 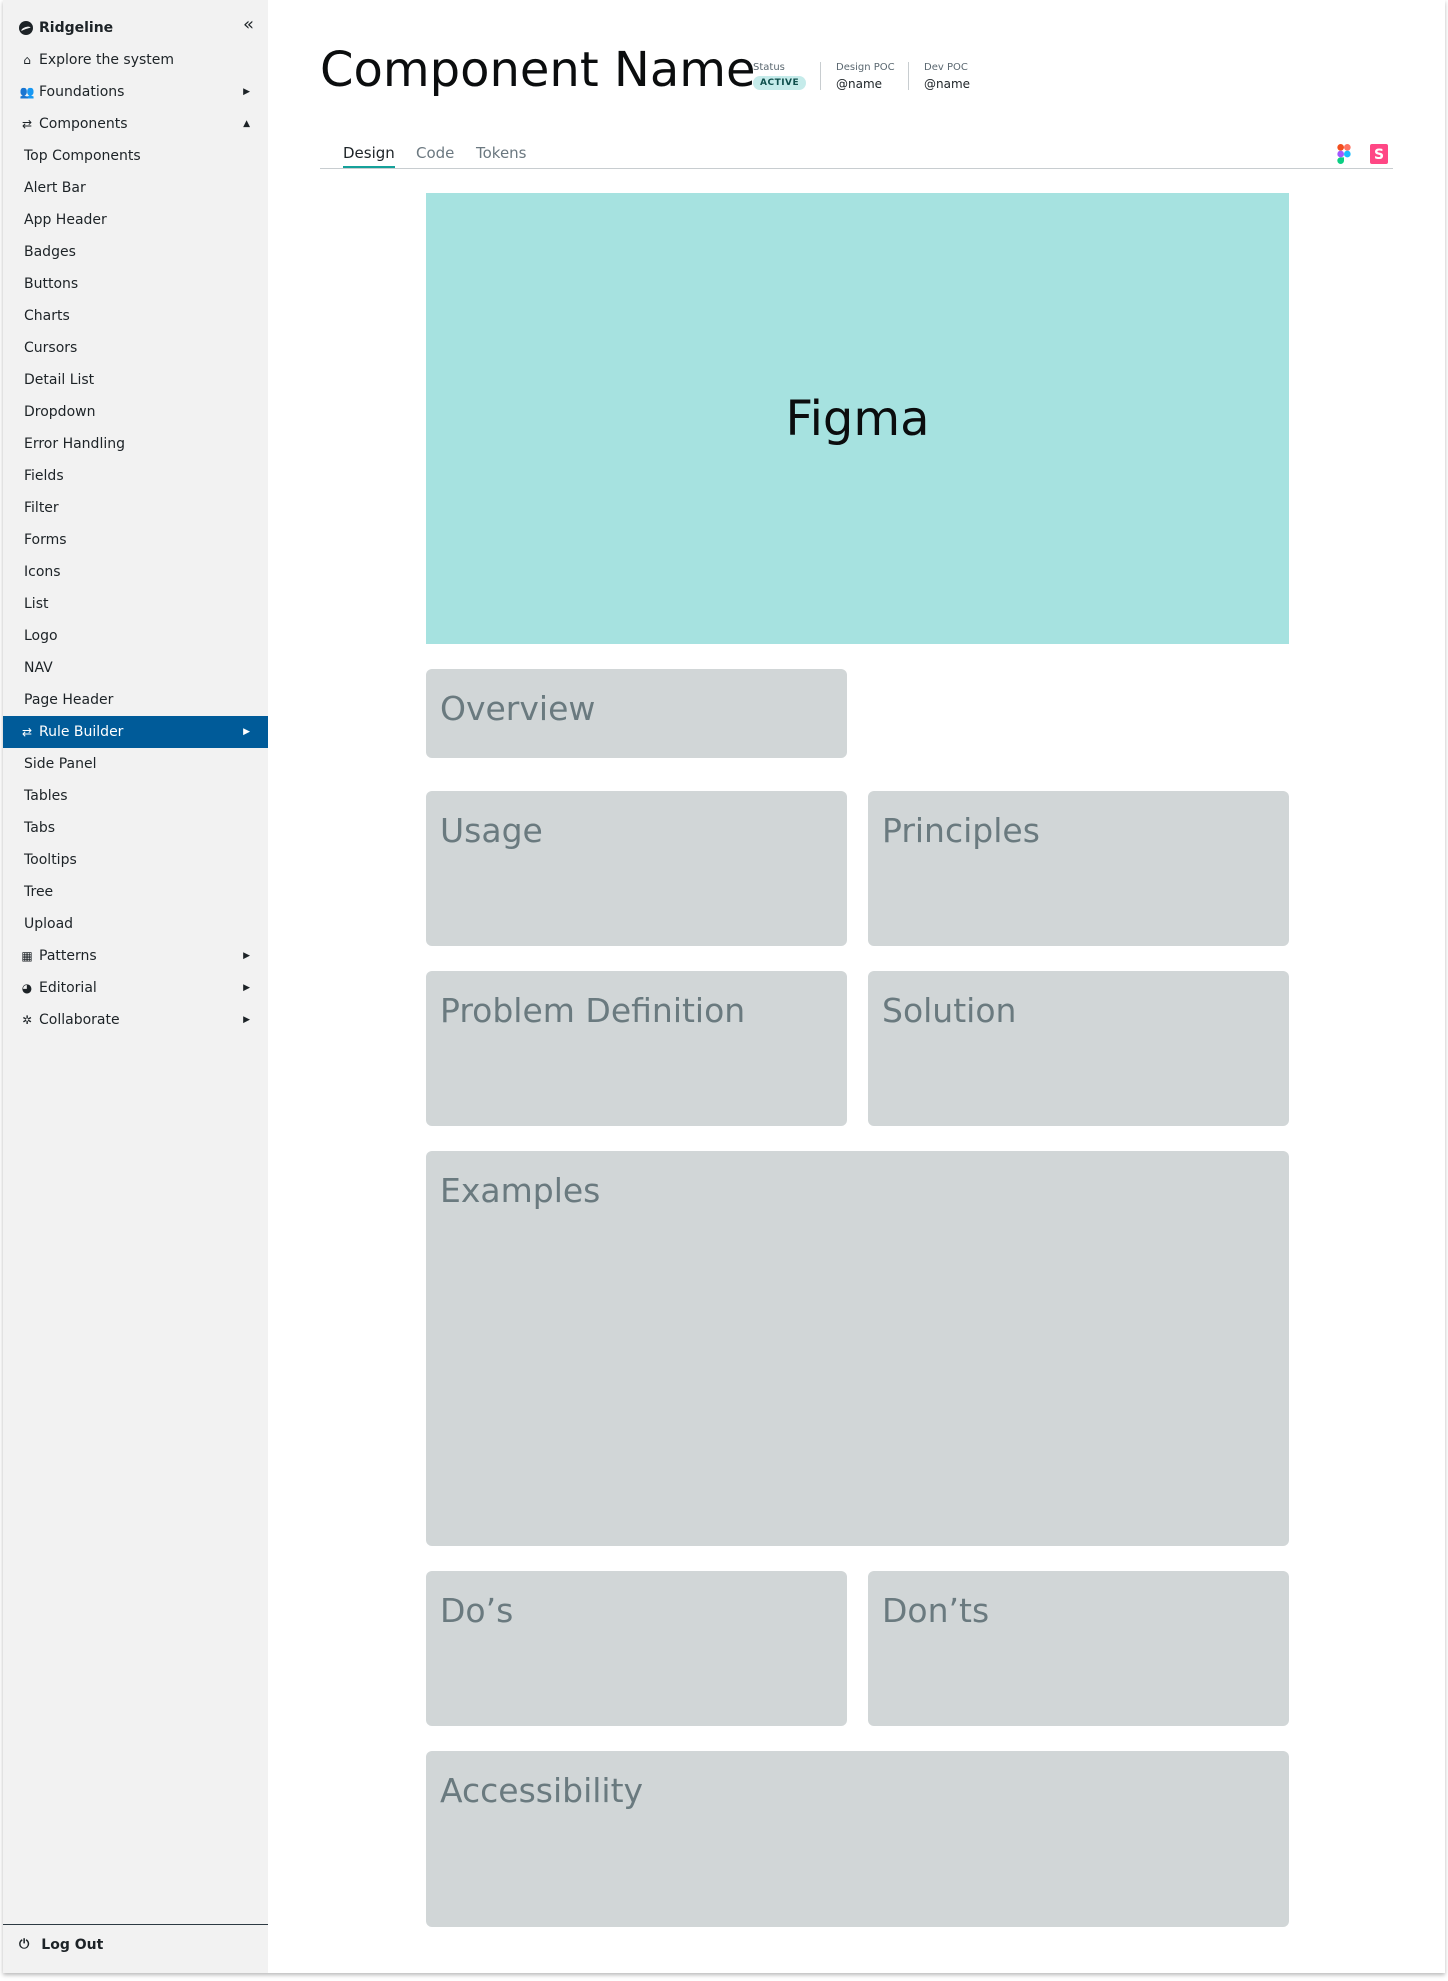 What do you see at coordinates (41, 636) in the screenshot?
I see `sidebar-item-label: Logo` at bounding box center [41, 636].